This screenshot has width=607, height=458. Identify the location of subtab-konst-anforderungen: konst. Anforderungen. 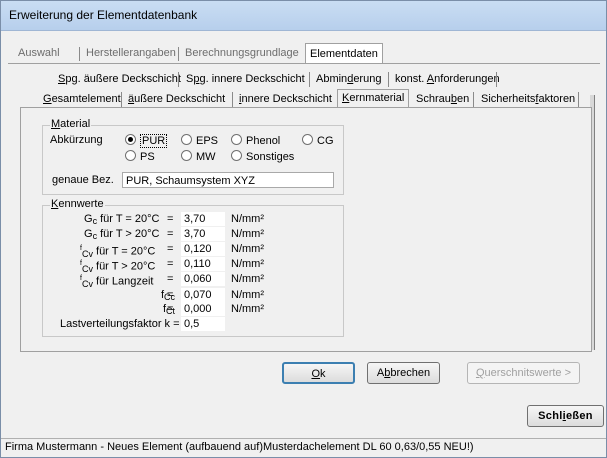
(447, 79).